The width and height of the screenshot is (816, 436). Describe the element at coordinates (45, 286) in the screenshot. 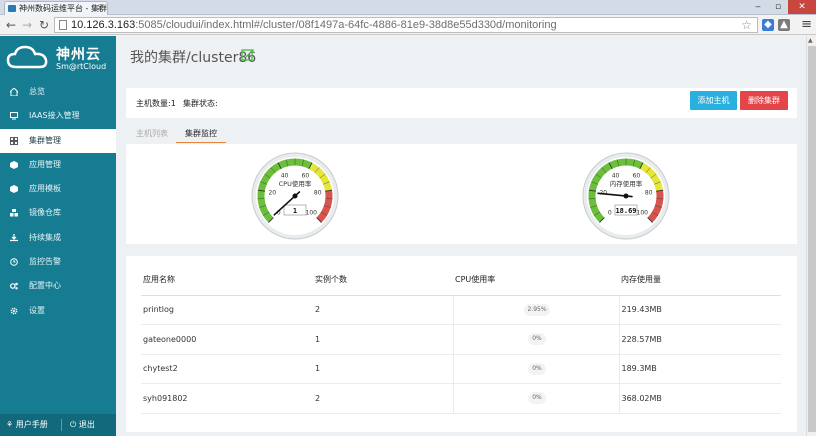

I see `sidebar-item-label: 配置中心` at that location.